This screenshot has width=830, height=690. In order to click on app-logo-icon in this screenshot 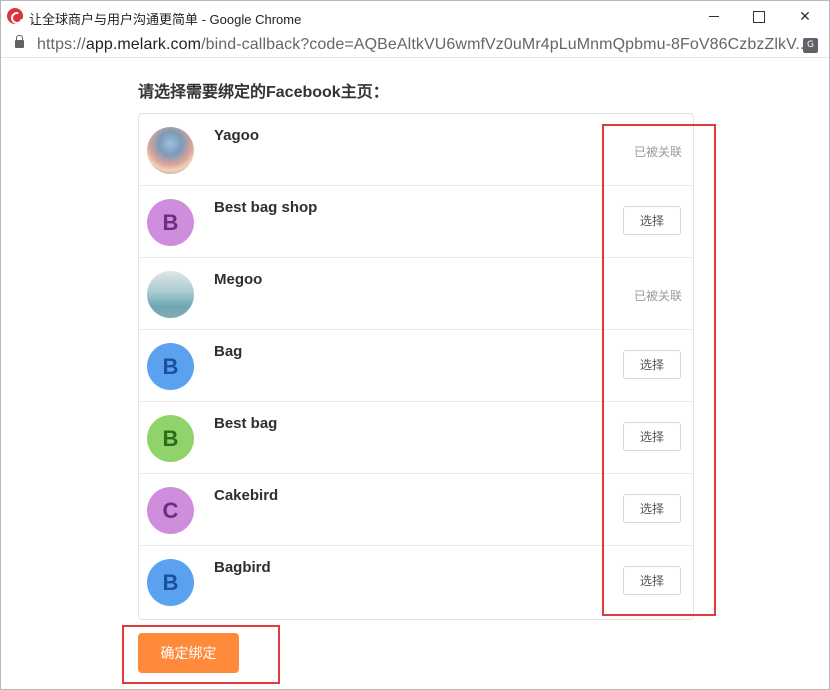, I will do `click(15, 16)`.